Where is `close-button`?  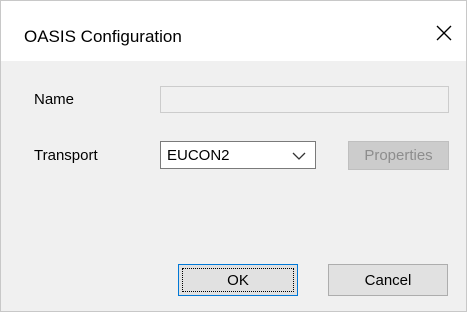 close-button is located at coordinates (444, 33).